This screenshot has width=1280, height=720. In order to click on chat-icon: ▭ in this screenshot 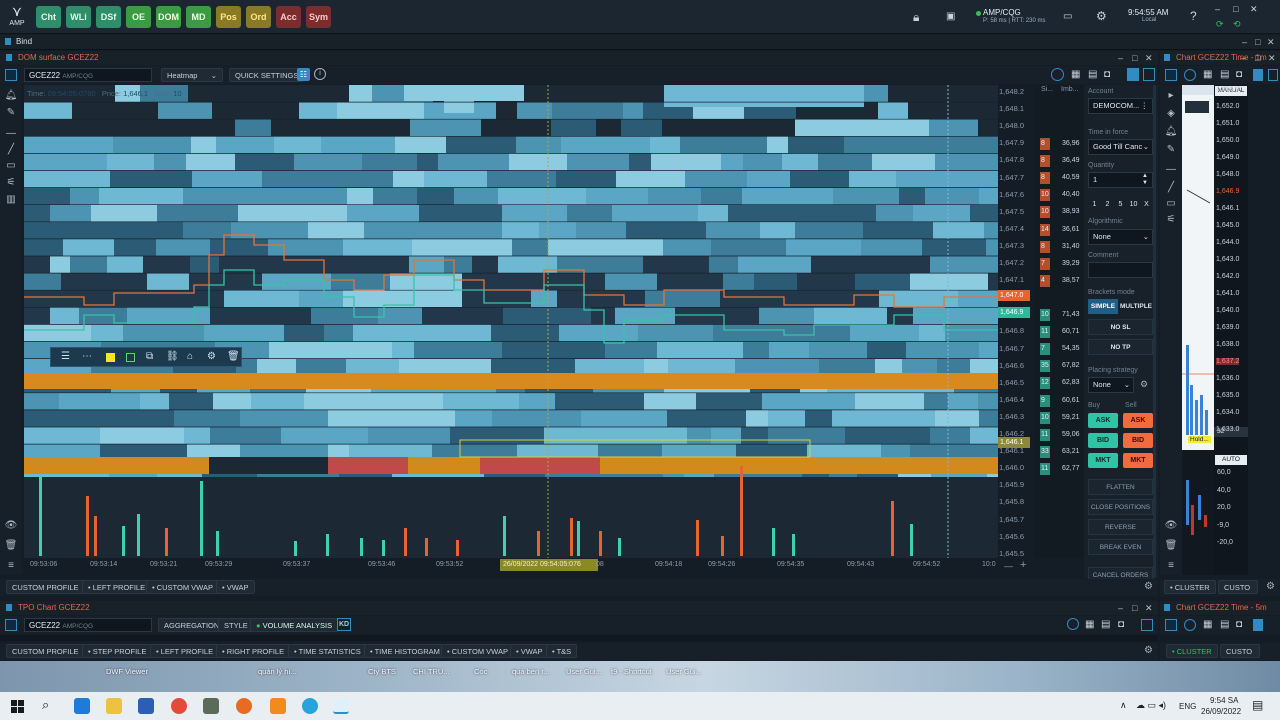, I will do `click(1067, 17)`.